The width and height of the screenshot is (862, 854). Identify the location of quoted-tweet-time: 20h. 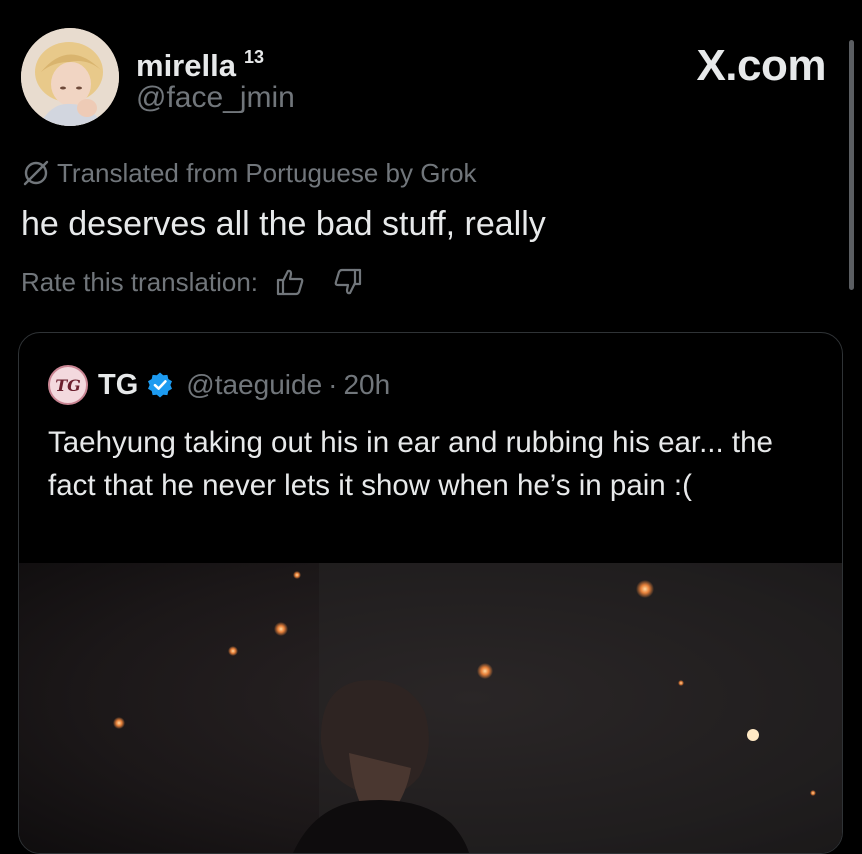
(366, 385).